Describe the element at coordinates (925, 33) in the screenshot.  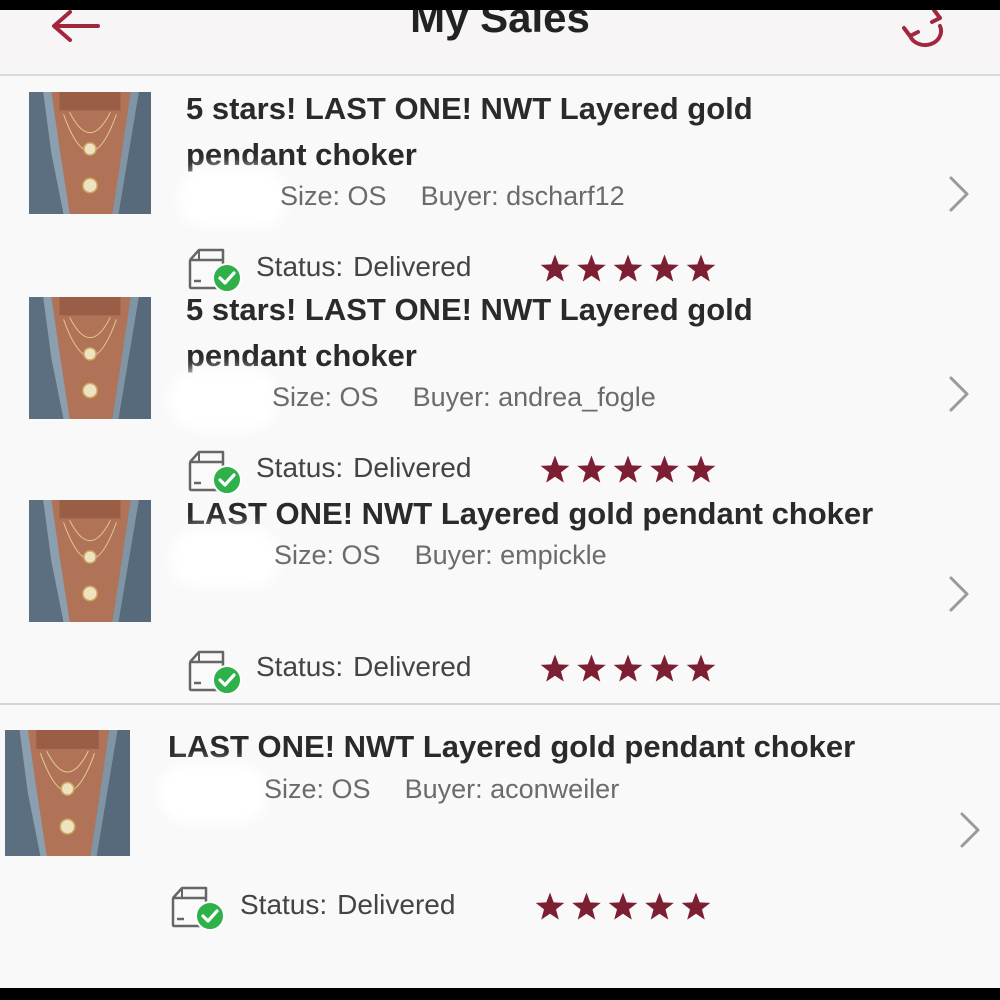
I see `refresh-icon` at that location.